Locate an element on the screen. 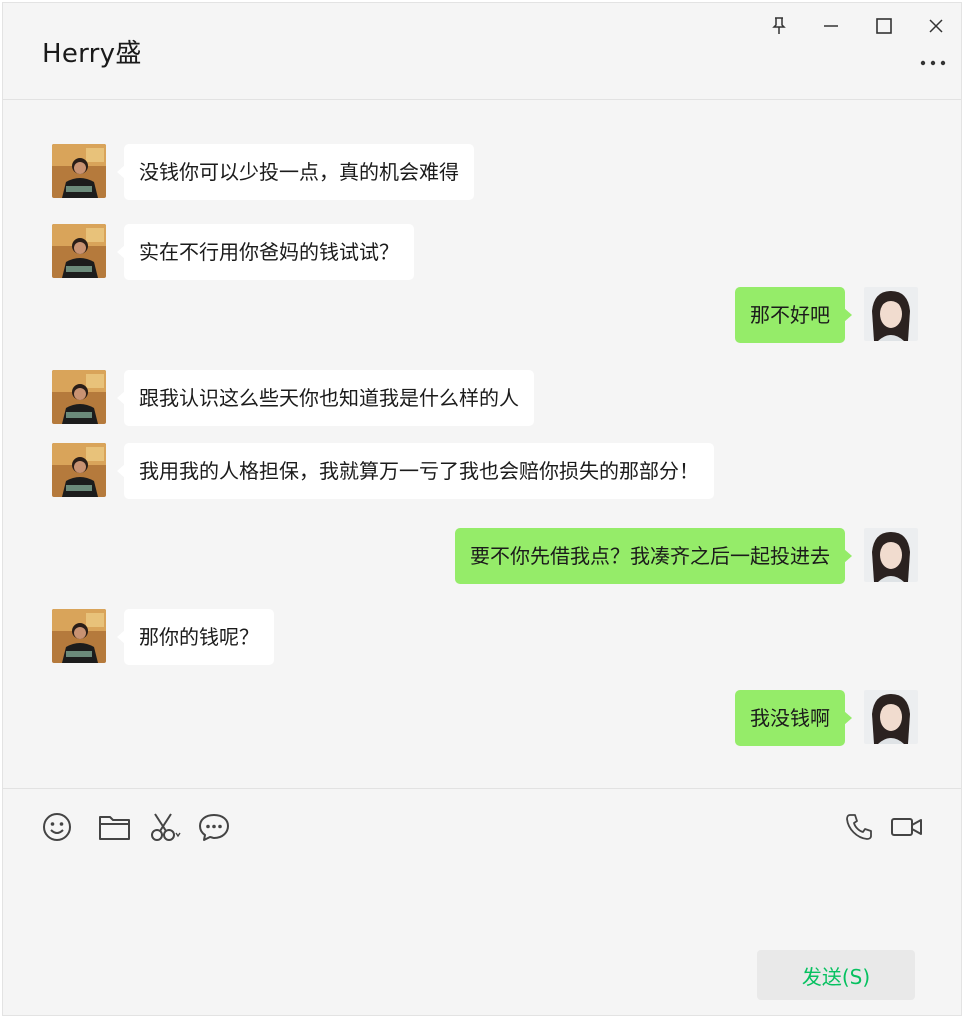  folder-icon is located at coordinates (115, 827).